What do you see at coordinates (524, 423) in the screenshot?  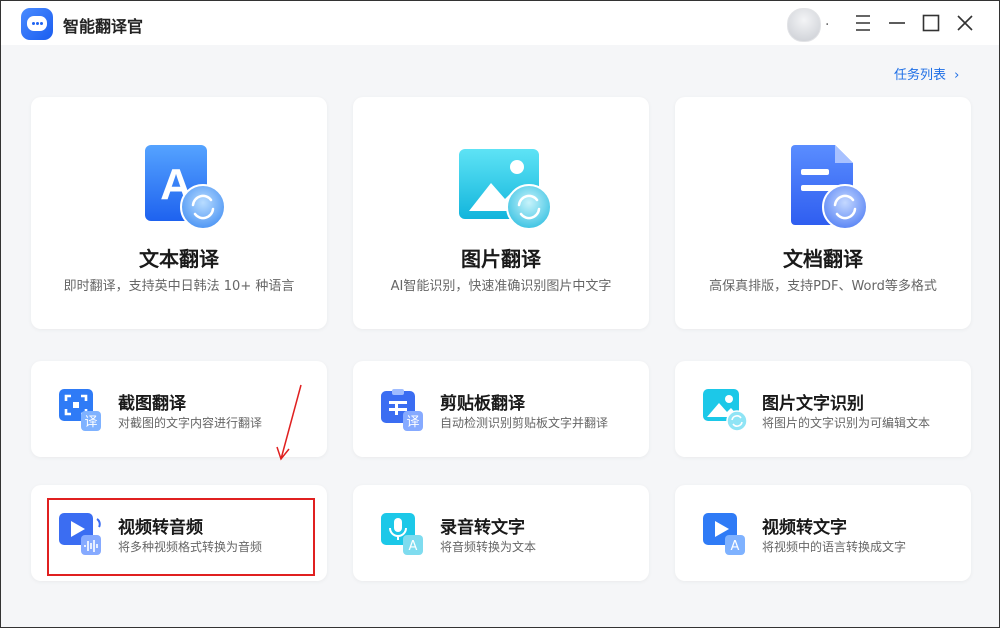 I see `card-description: 自动检测识别剪贴板文字并翻译` at bounding box center [524, 423].